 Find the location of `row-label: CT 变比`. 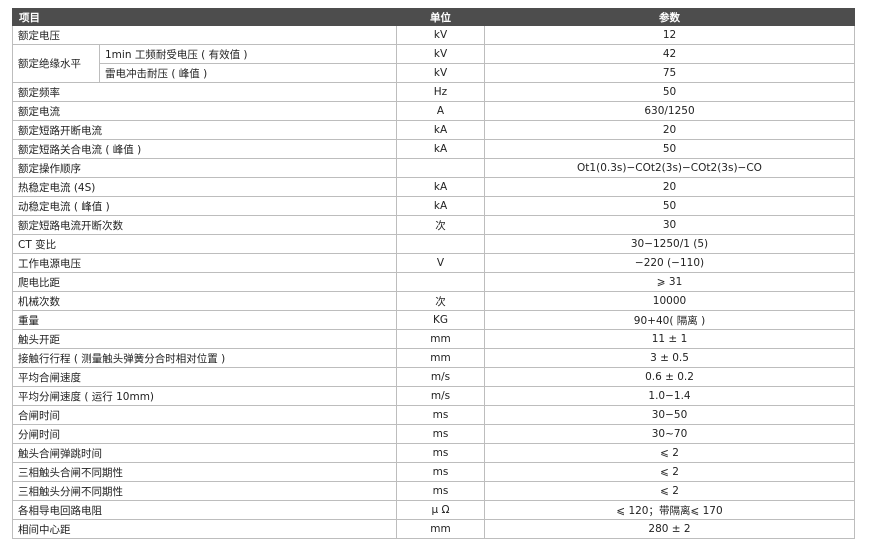

row-label: CT 变比 is located at coordinates (204, 244).